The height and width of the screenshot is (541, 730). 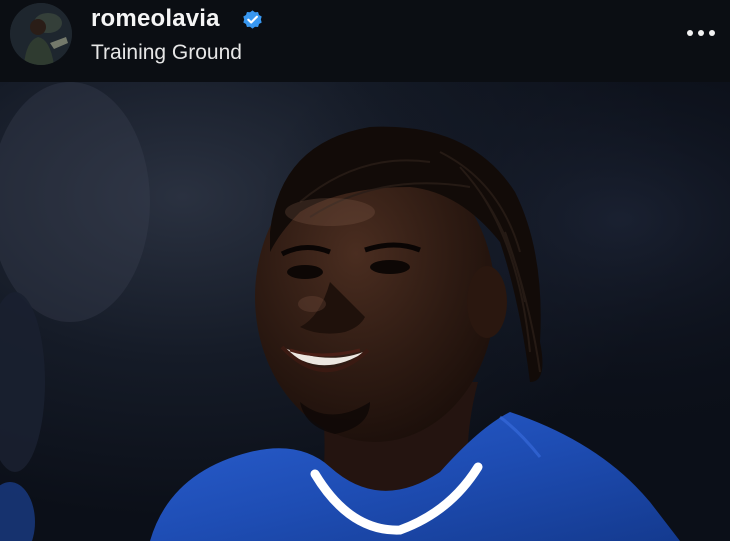 I want to click on username: romeolavia, so click(x=155, y=19).